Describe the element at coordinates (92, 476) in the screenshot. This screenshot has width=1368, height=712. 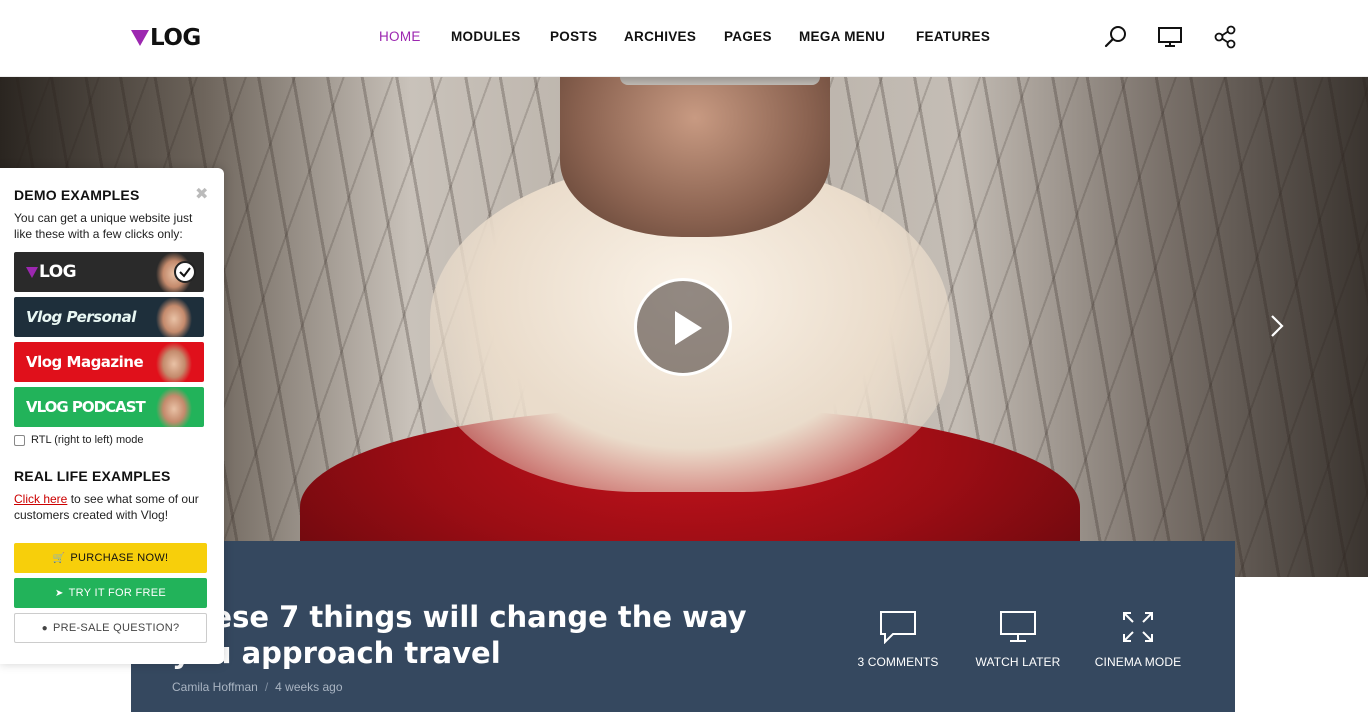
I see `real-life-title: REAL LIFE EXAMPLES` at that location.